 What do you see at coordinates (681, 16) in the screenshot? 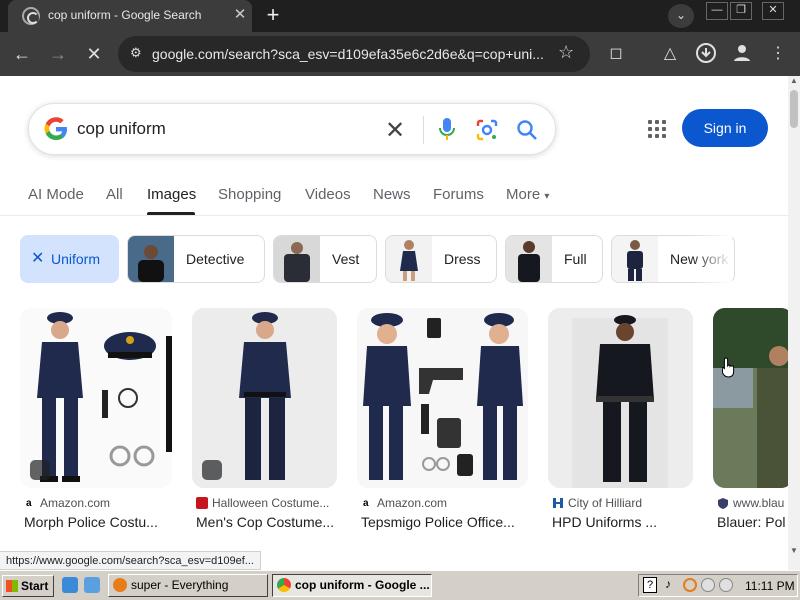
I see `tab-search-icon: ⌄` at bounding box center [681, 16].